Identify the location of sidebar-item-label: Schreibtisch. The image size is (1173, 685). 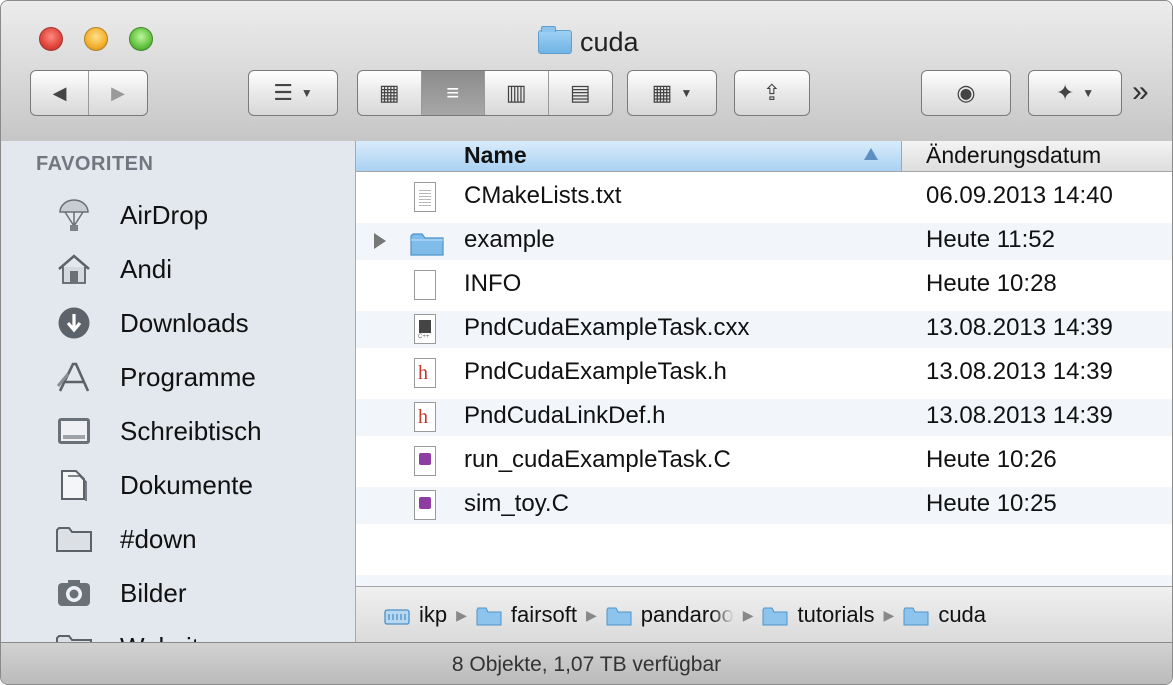
(191, 430).